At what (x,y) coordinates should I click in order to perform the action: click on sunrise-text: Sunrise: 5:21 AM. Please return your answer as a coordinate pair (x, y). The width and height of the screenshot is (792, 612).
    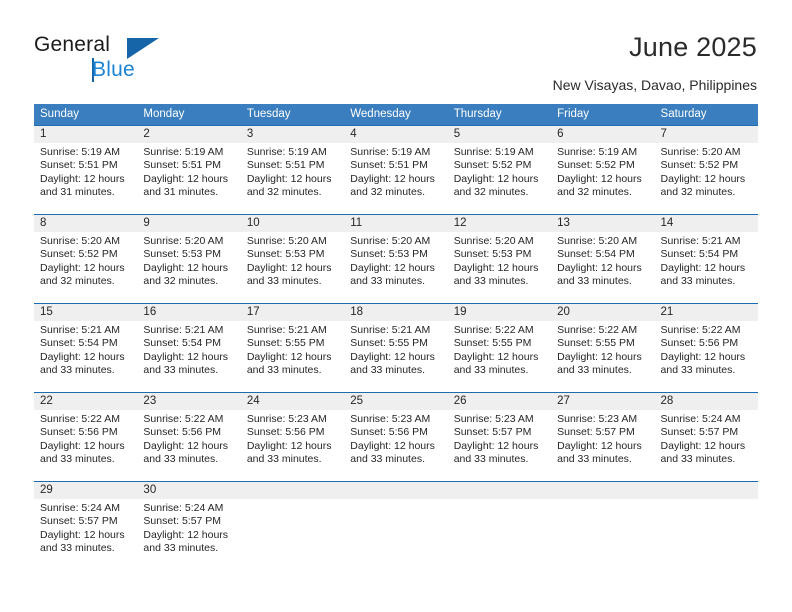
    Looking at the image, I should click on (80, 330).